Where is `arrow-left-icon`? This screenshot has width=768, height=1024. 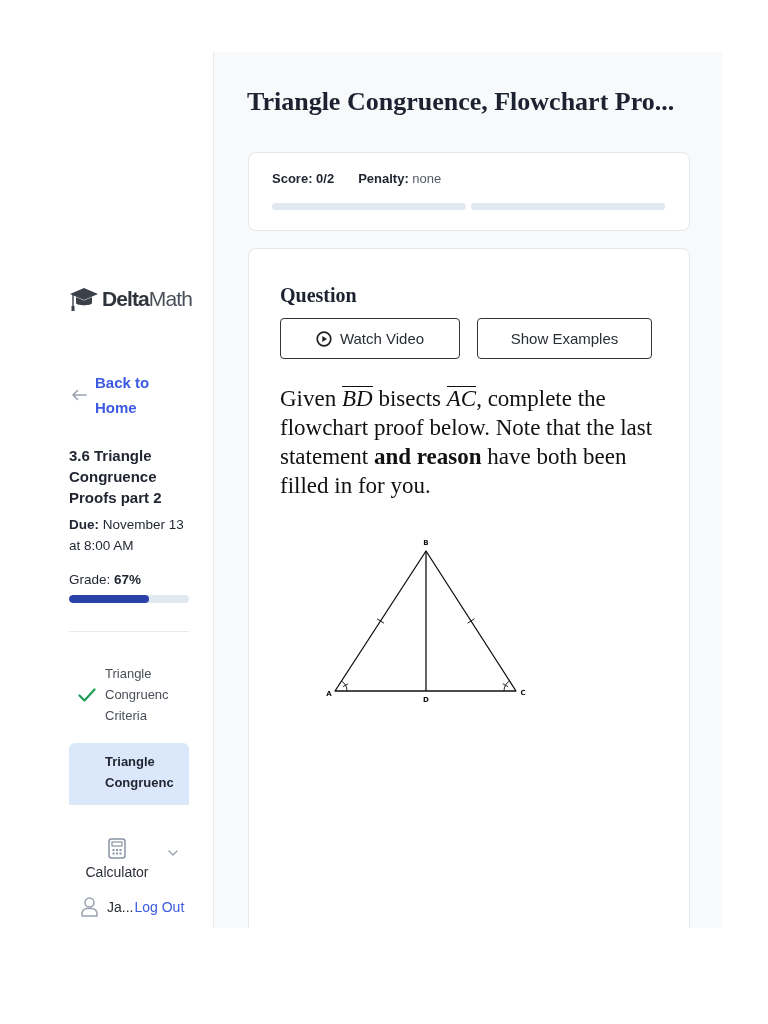 arrow-left-icon is located at coordinates (79, 395).